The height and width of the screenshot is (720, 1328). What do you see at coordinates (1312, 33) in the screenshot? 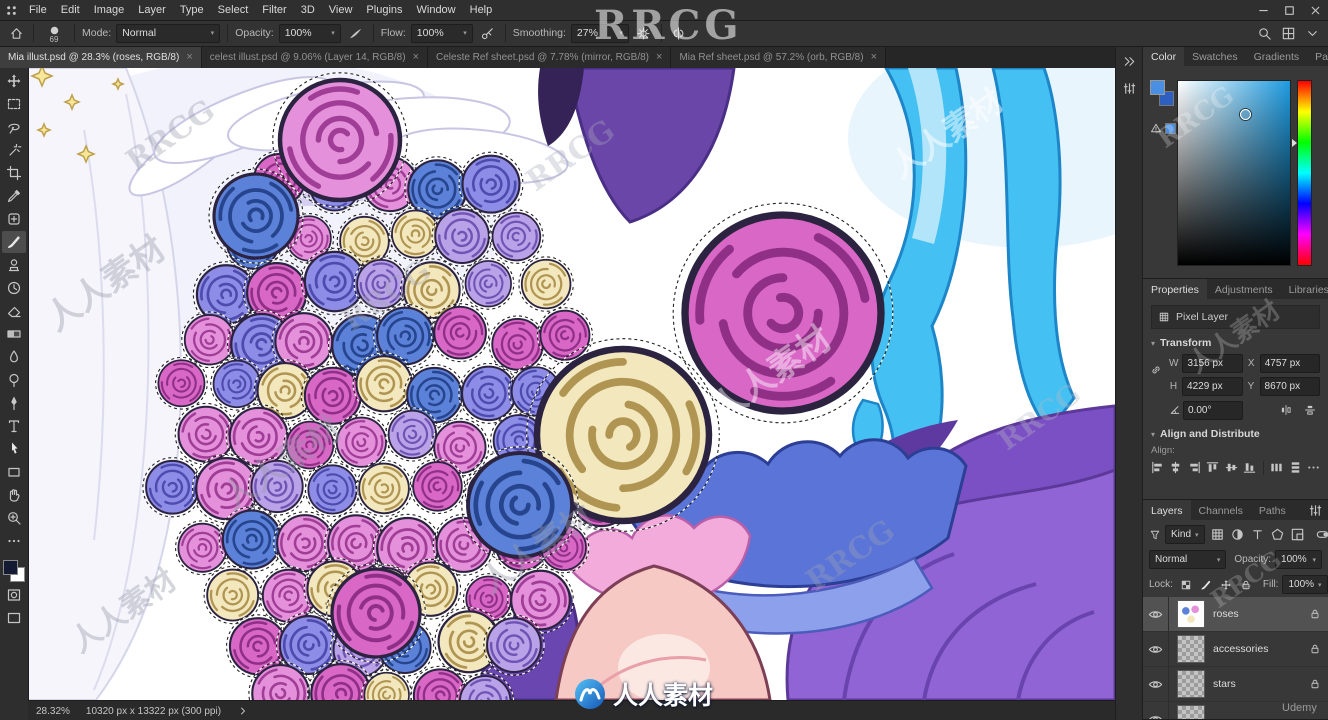
I see `chevron-down-icon` at bounding box center [1312, 33].